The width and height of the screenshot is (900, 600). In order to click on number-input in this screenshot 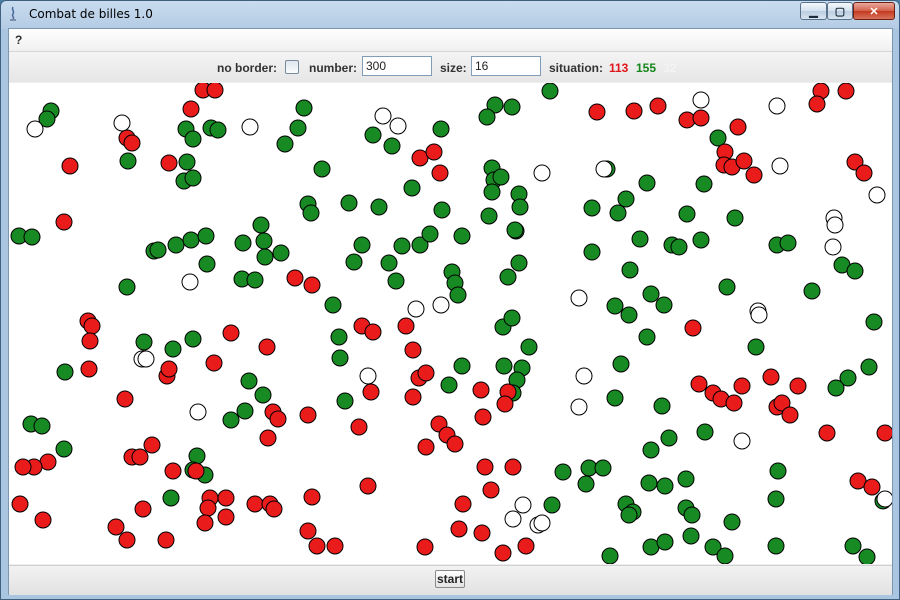, I will do `click(397, 66)`.